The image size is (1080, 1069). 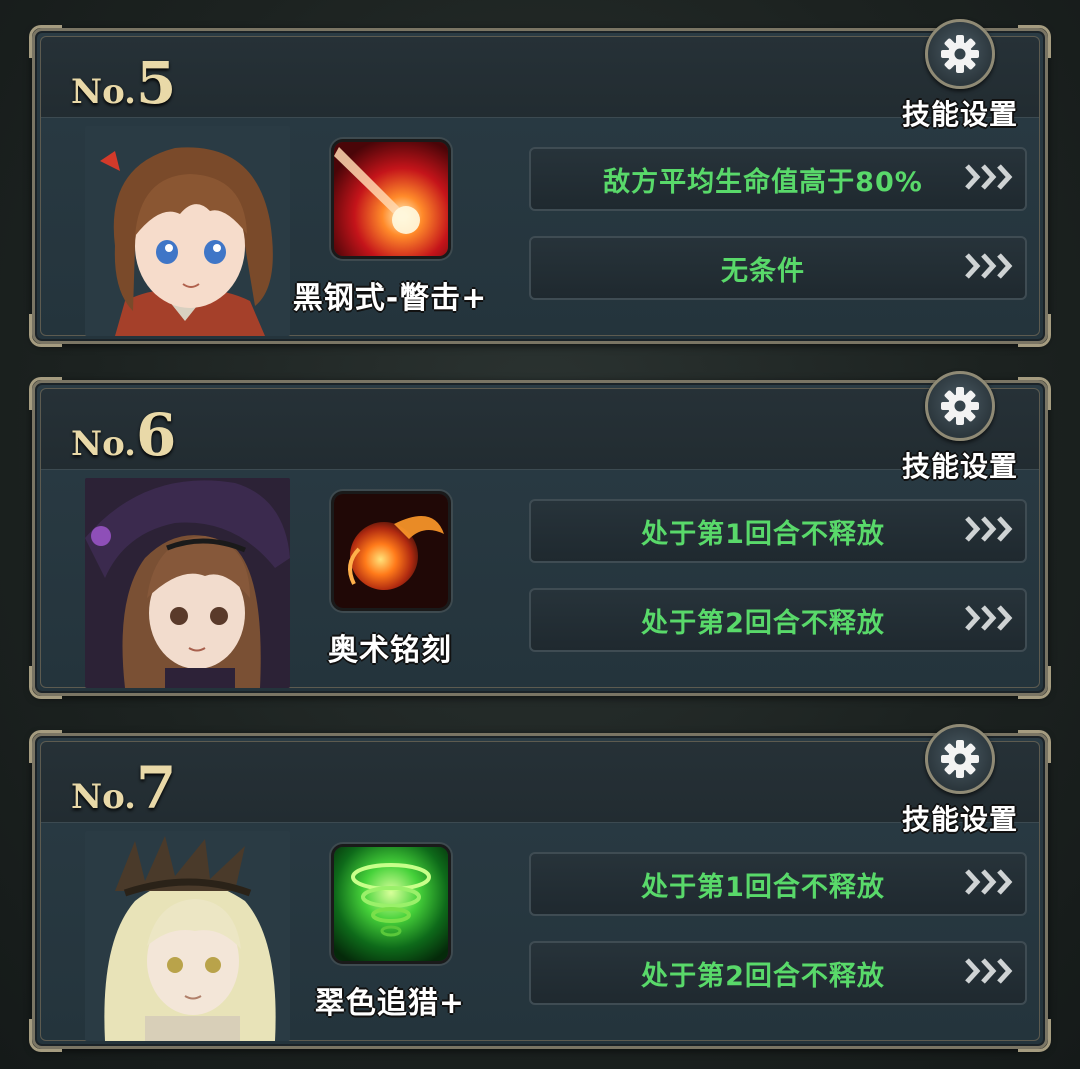 I want to click on slot-number: No.5, so click(x=123, y=83).